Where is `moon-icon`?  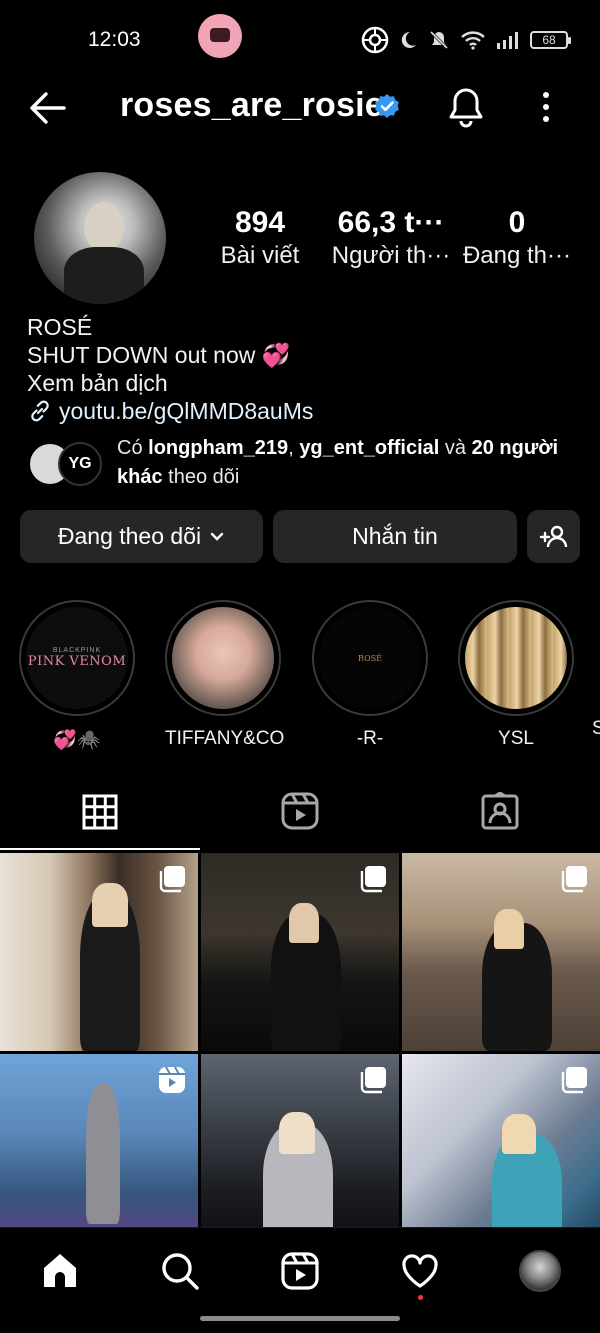
moon-icon is located at coordinates (408, 39).